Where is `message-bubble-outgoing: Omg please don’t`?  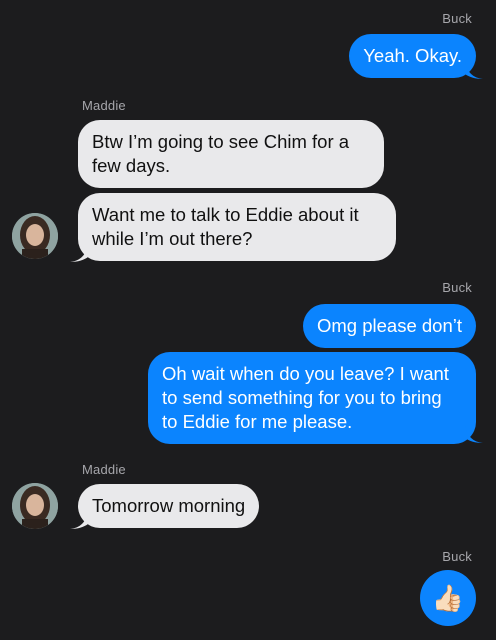 message-bubble-outgoing: Omg please don’t is located at coordinates (389, 326).